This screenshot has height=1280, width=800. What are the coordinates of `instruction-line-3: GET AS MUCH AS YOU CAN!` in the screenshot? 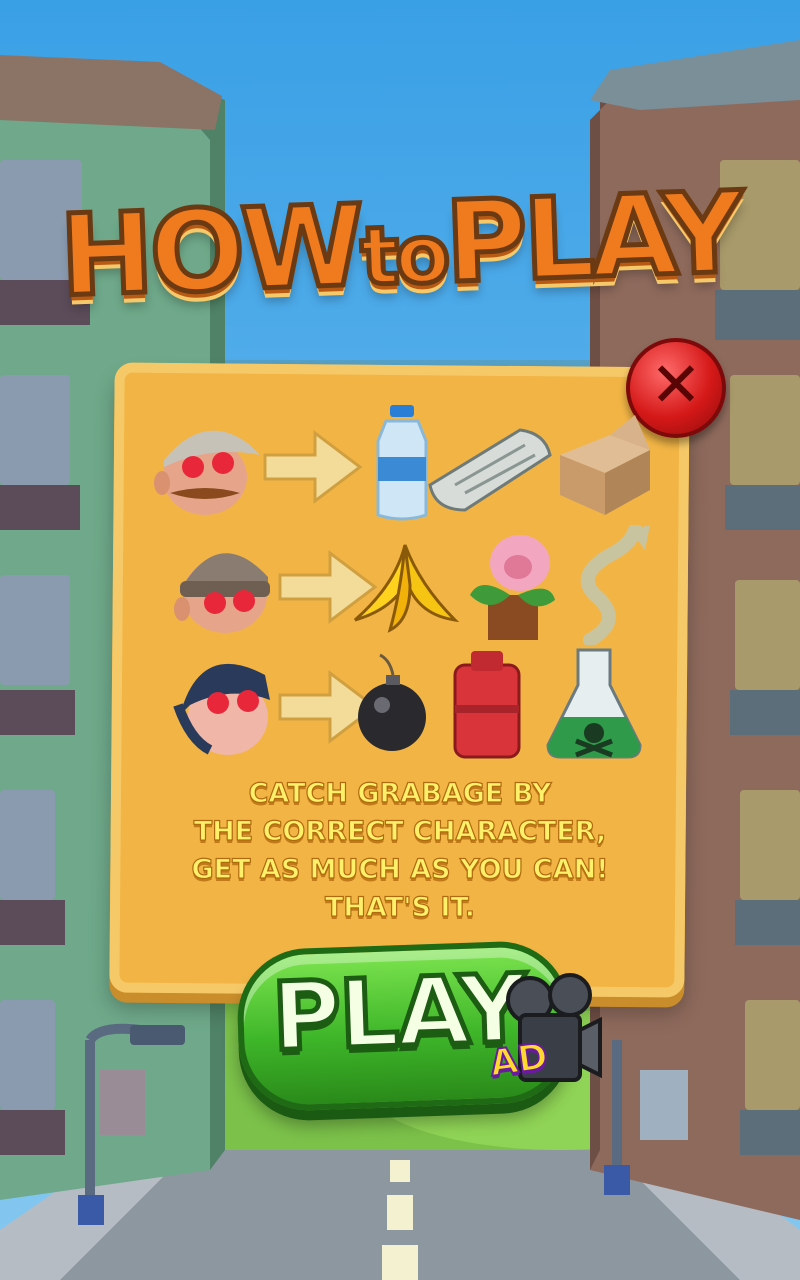 It's located at (400, 869).